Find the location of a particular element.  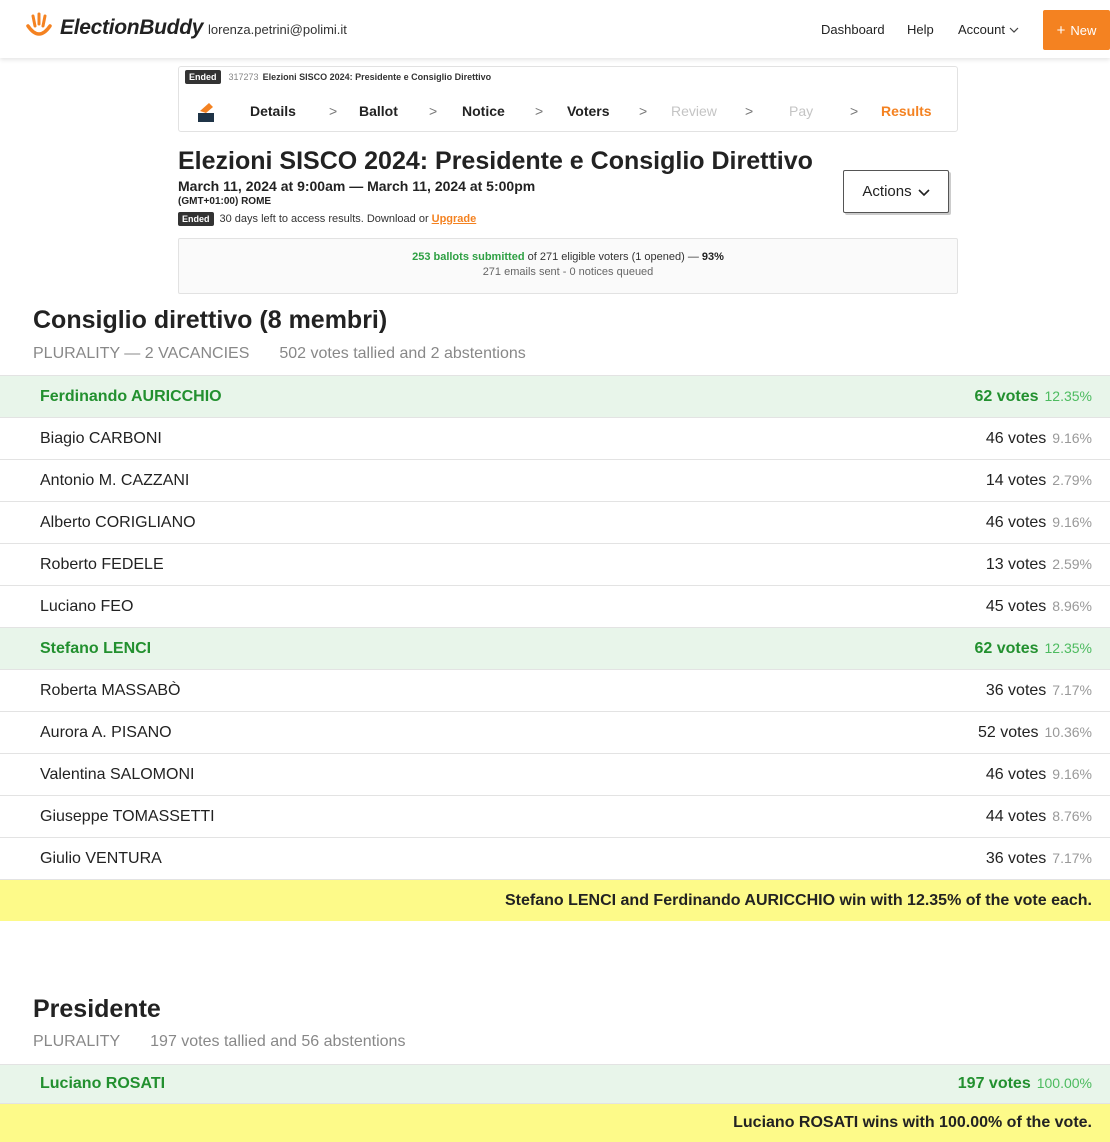

candidate-result: 36 votes 7.17% is located at coordinates (1039, 859).